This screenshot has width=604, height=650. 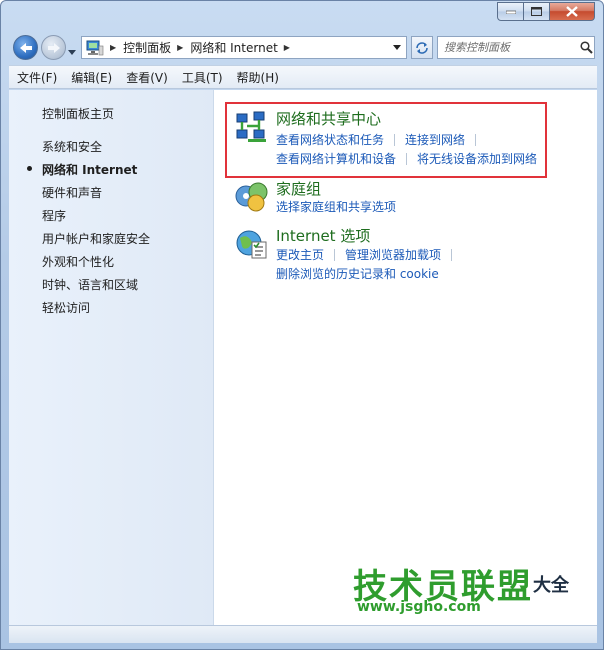 I want to click on sidebar-item-ease-of-access: 轻松访问, so click(x=66, y=307).